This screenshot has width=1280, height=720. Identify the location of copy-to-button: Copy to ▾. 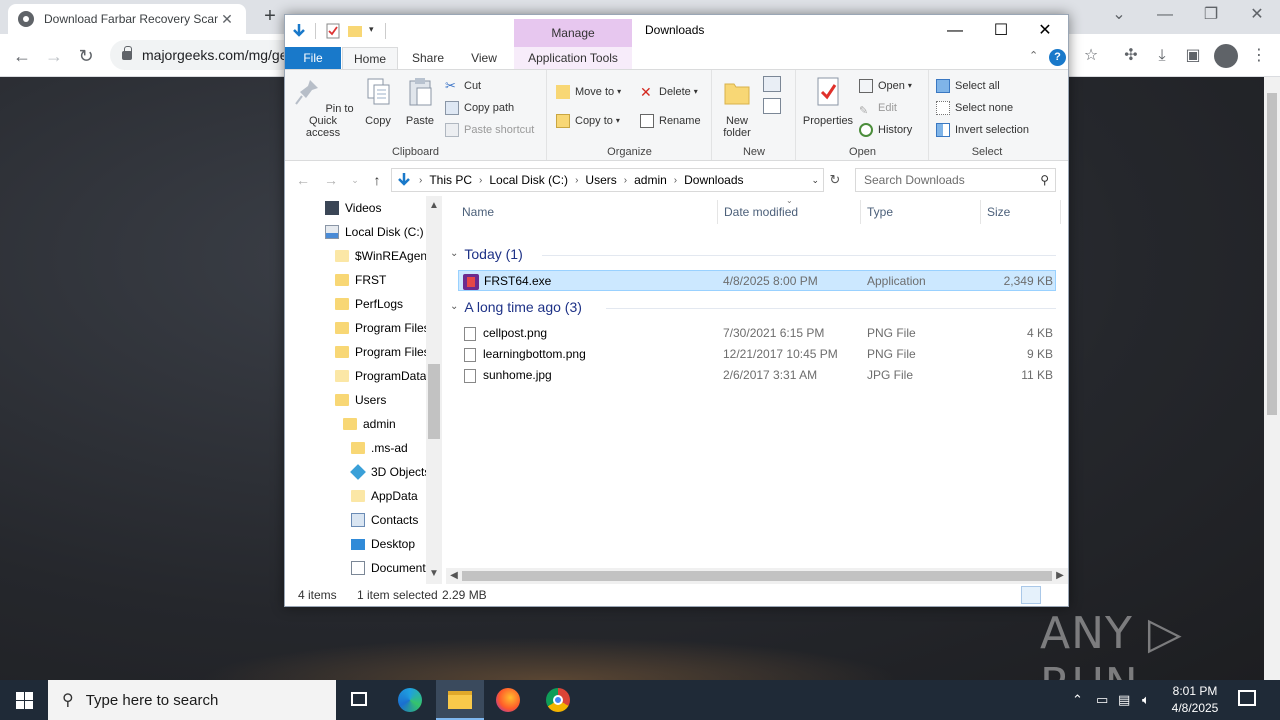
(588, 121).